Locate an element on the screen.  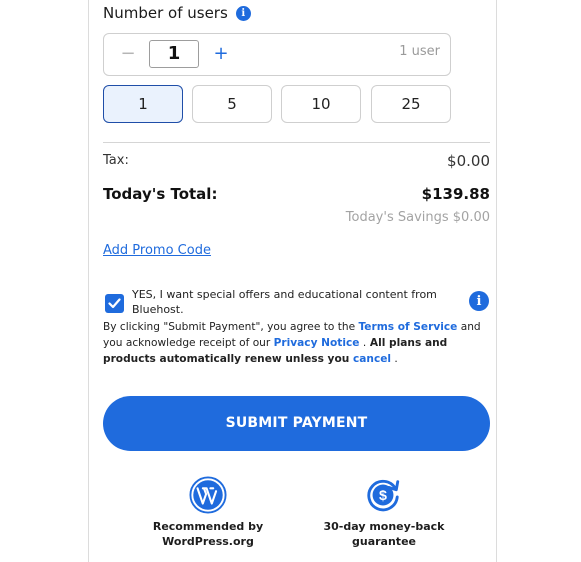
decrement-button: − is located at coordinates (128, 54).